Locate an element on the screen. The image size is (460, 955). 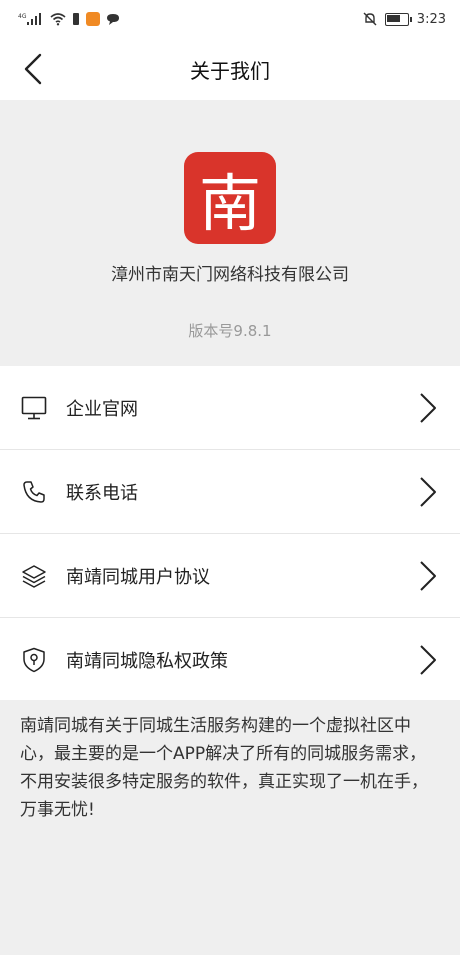
app-logo: 南 is located at coordinates (230, 198).